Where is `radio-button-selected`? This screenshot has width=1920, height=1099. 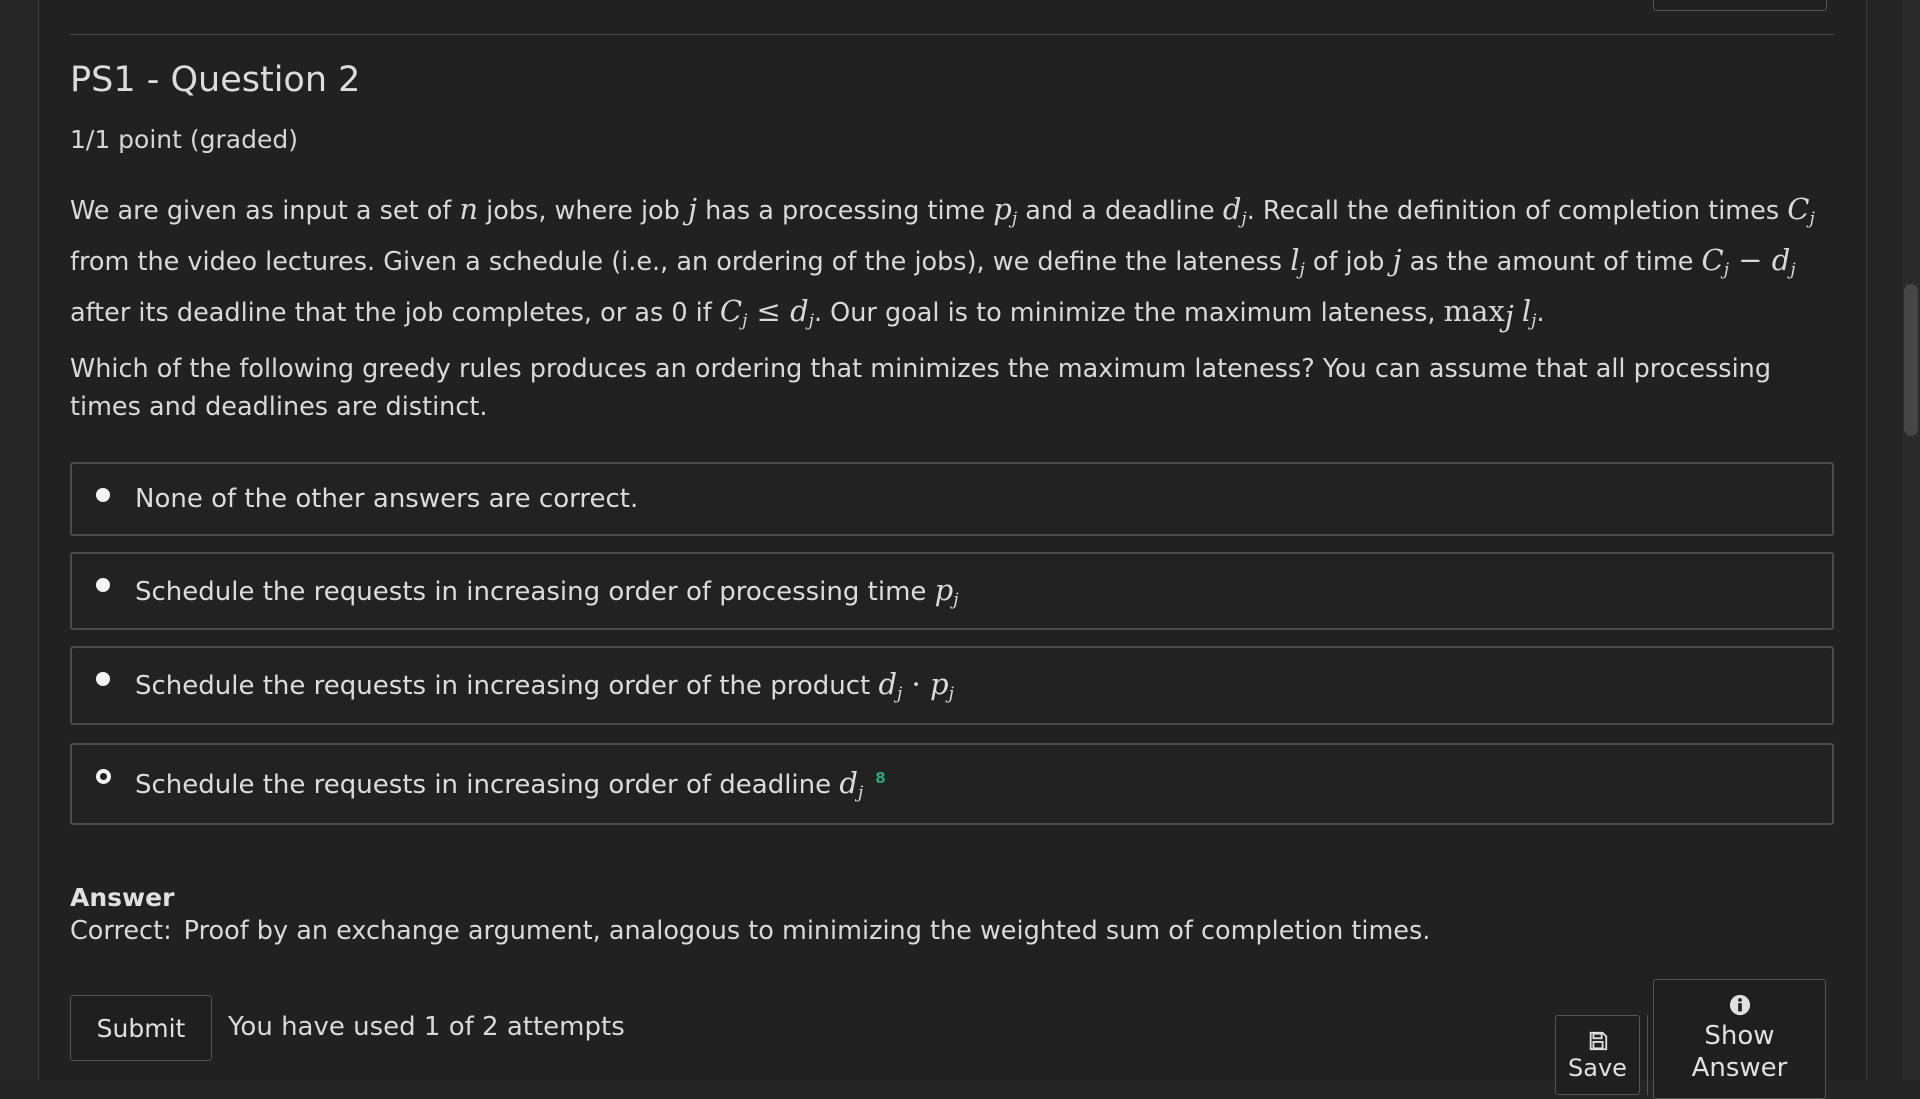 radio-button-selected is located at coordinates (103, 776).